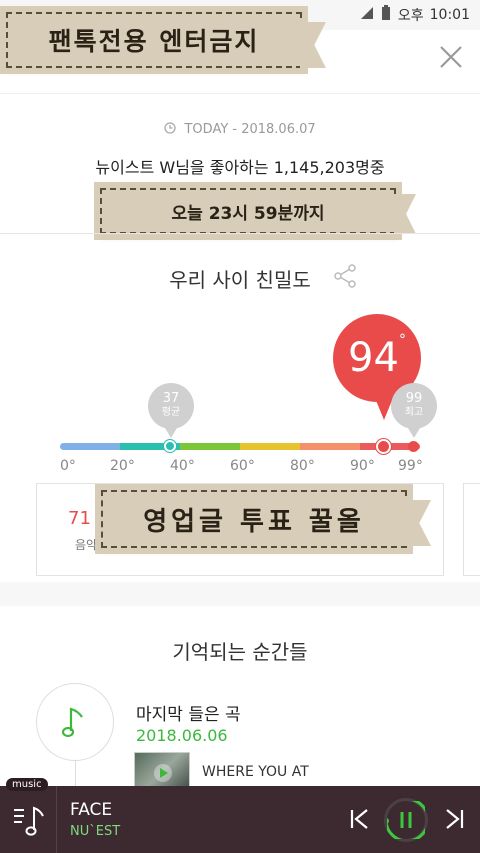 The height and width of the screenshot is (853, 480). What do you see at coordinates (240, 233) in the screenshot?
I see `section-divider` at bounding box center [240, 233].